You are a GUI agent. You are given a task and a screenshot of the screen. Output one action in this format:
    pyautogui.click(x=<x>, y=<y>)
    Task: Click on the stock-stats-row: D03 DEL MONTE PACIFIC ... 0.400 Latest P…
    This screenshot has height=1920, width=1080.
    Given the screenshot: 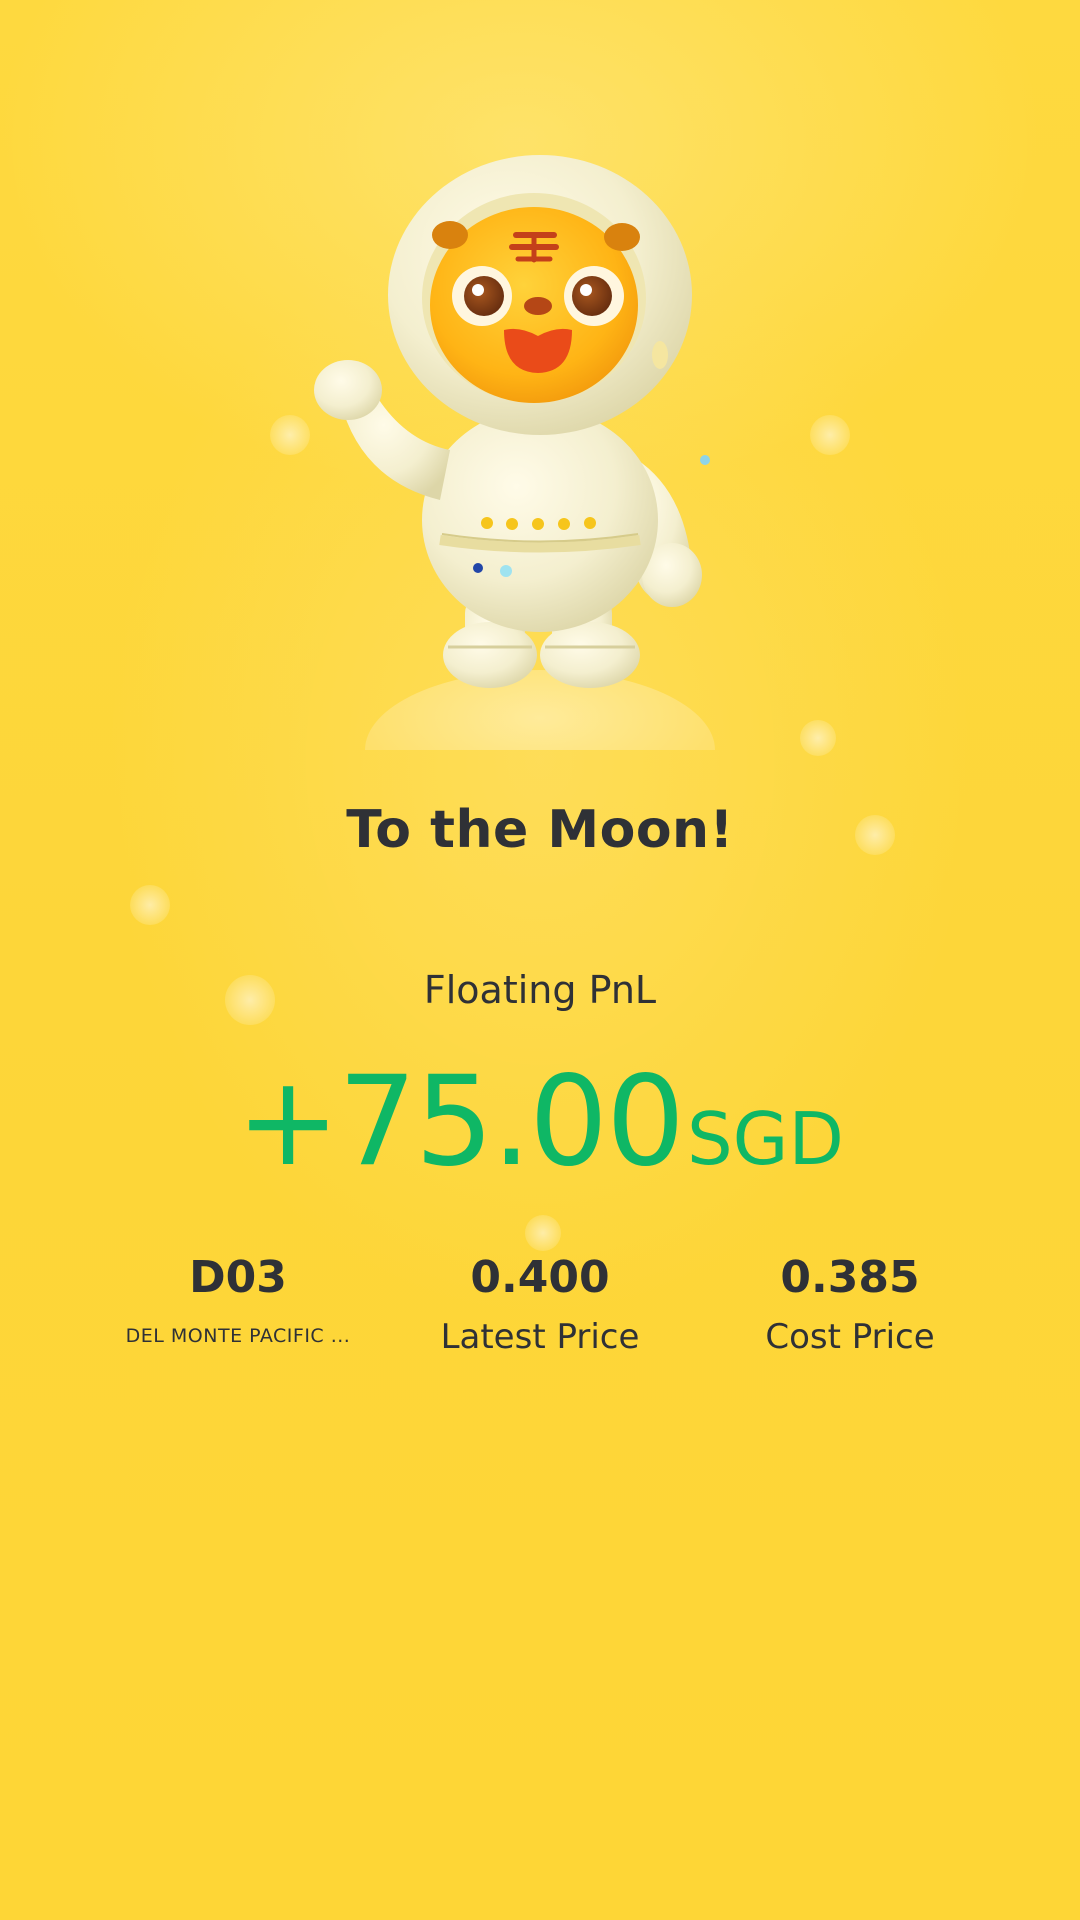 What is the action you would take?
    pyautogui.click(x=540, y=1317)
    